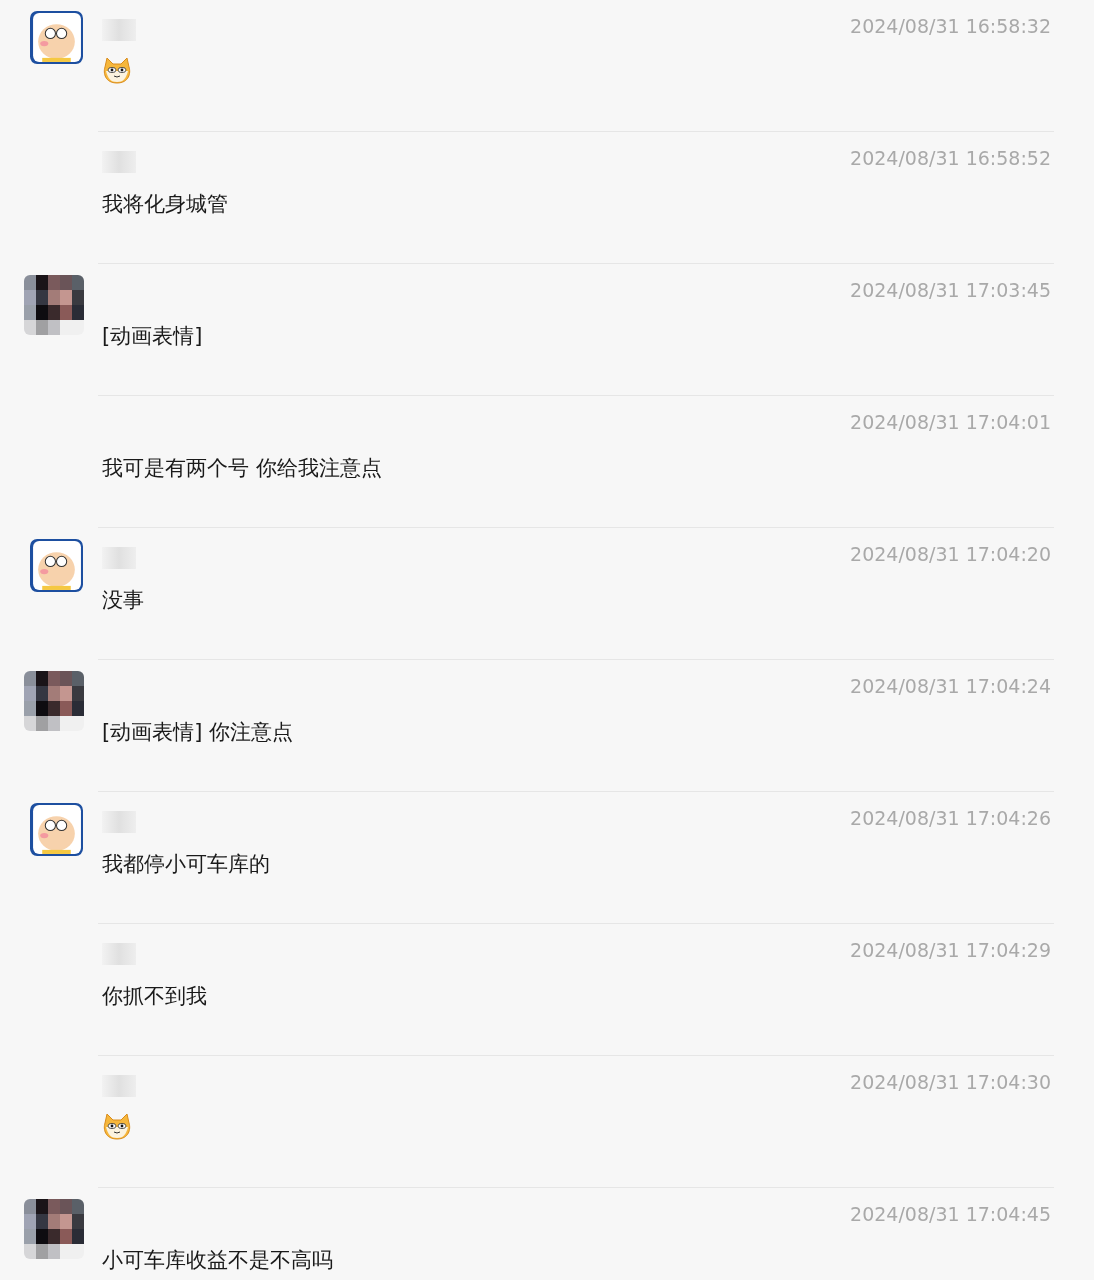  Describe the element at coordinates (242, 468) in the screenshot. I see `message-text: 我可是有两个号 你给我注意点` at that location.